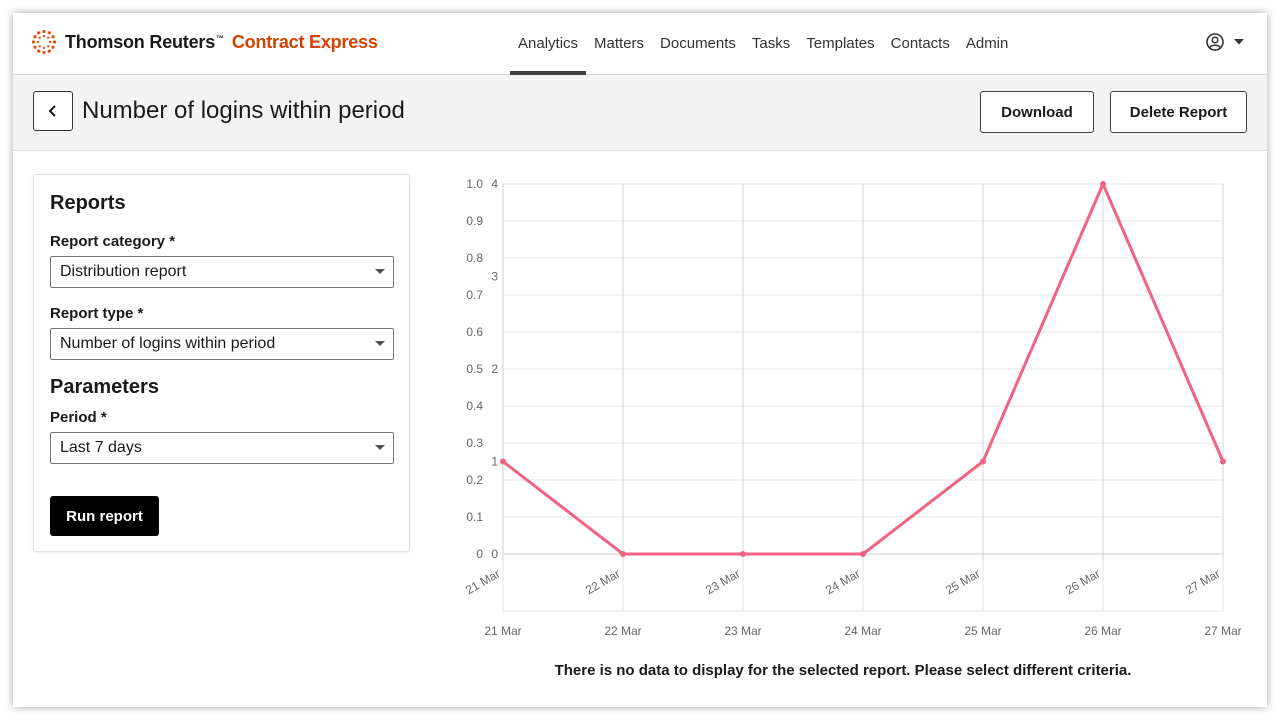 Image resolution: width=1280 pixels, height=720 pixels. I want to click on x-tick-label-rotated: 25 Mar, so click(962, 581).